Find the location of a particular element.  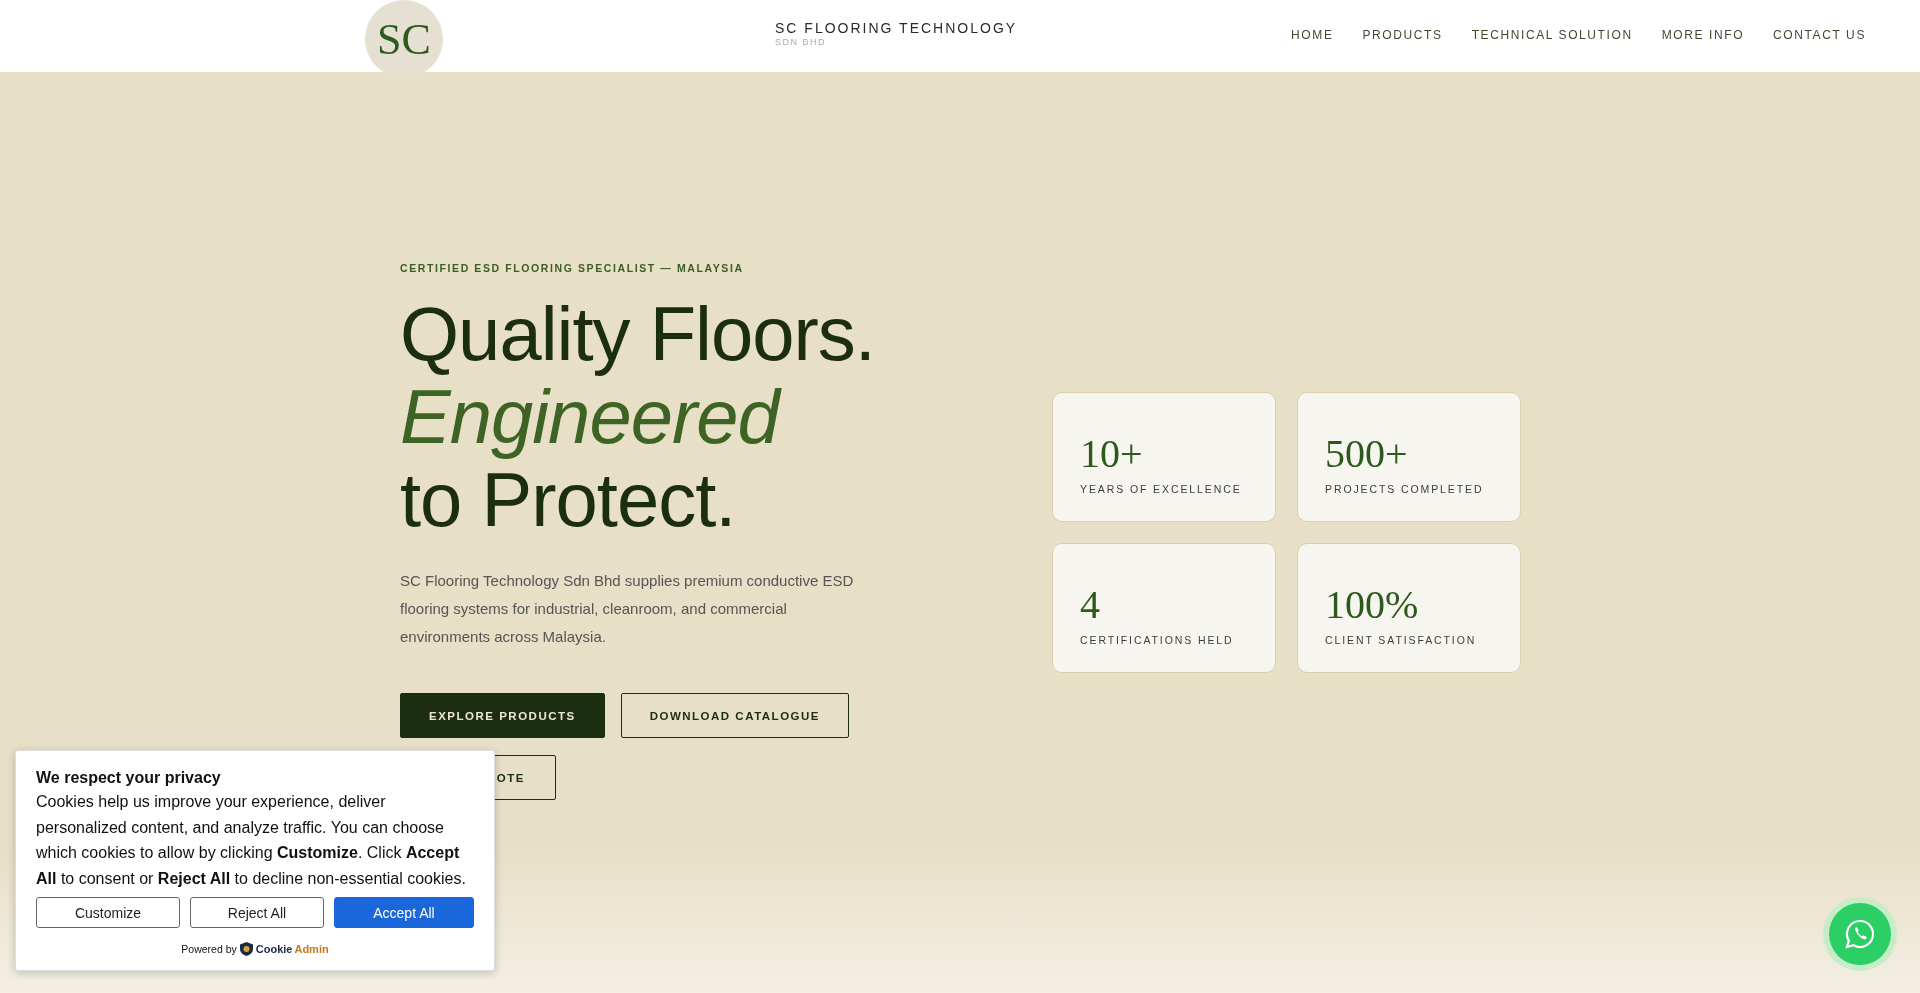

shield-icon is located at coordinates (246, 949).